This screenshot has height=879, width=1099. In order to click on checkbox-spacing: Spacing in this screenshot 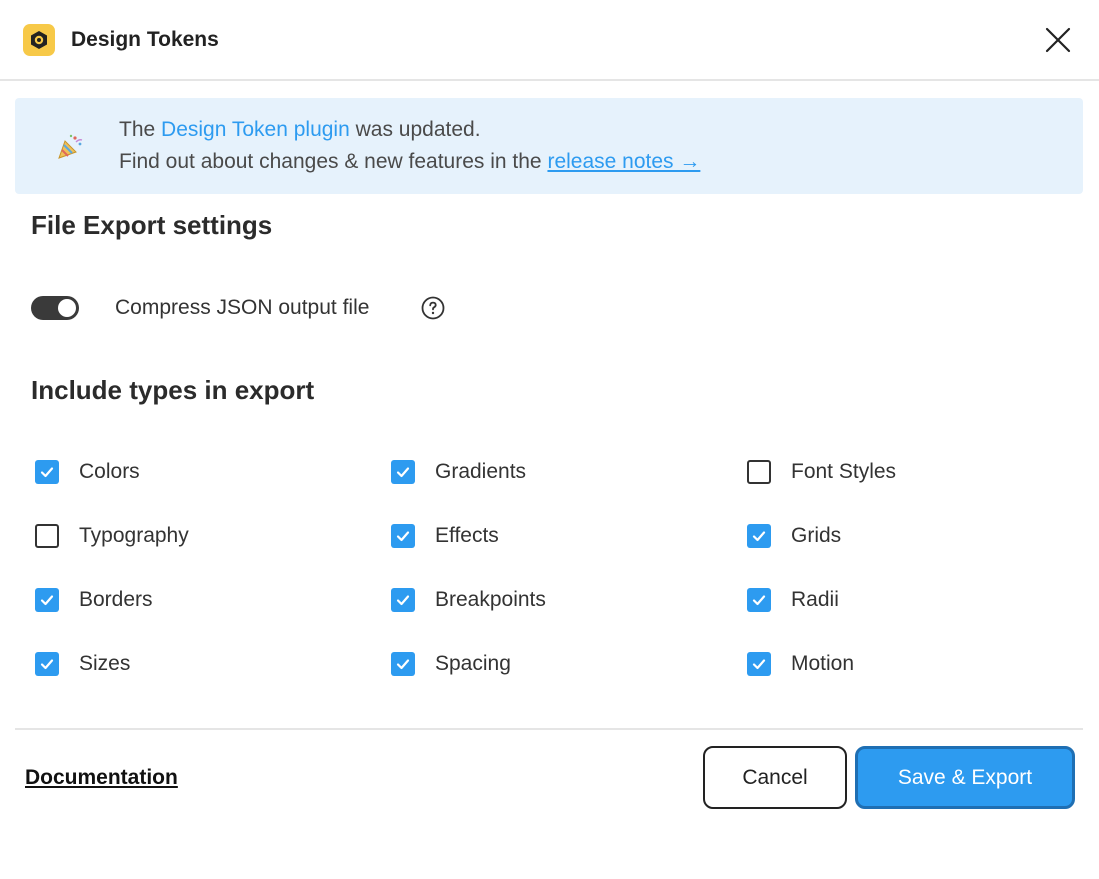, I will do `click(451, 664)`.